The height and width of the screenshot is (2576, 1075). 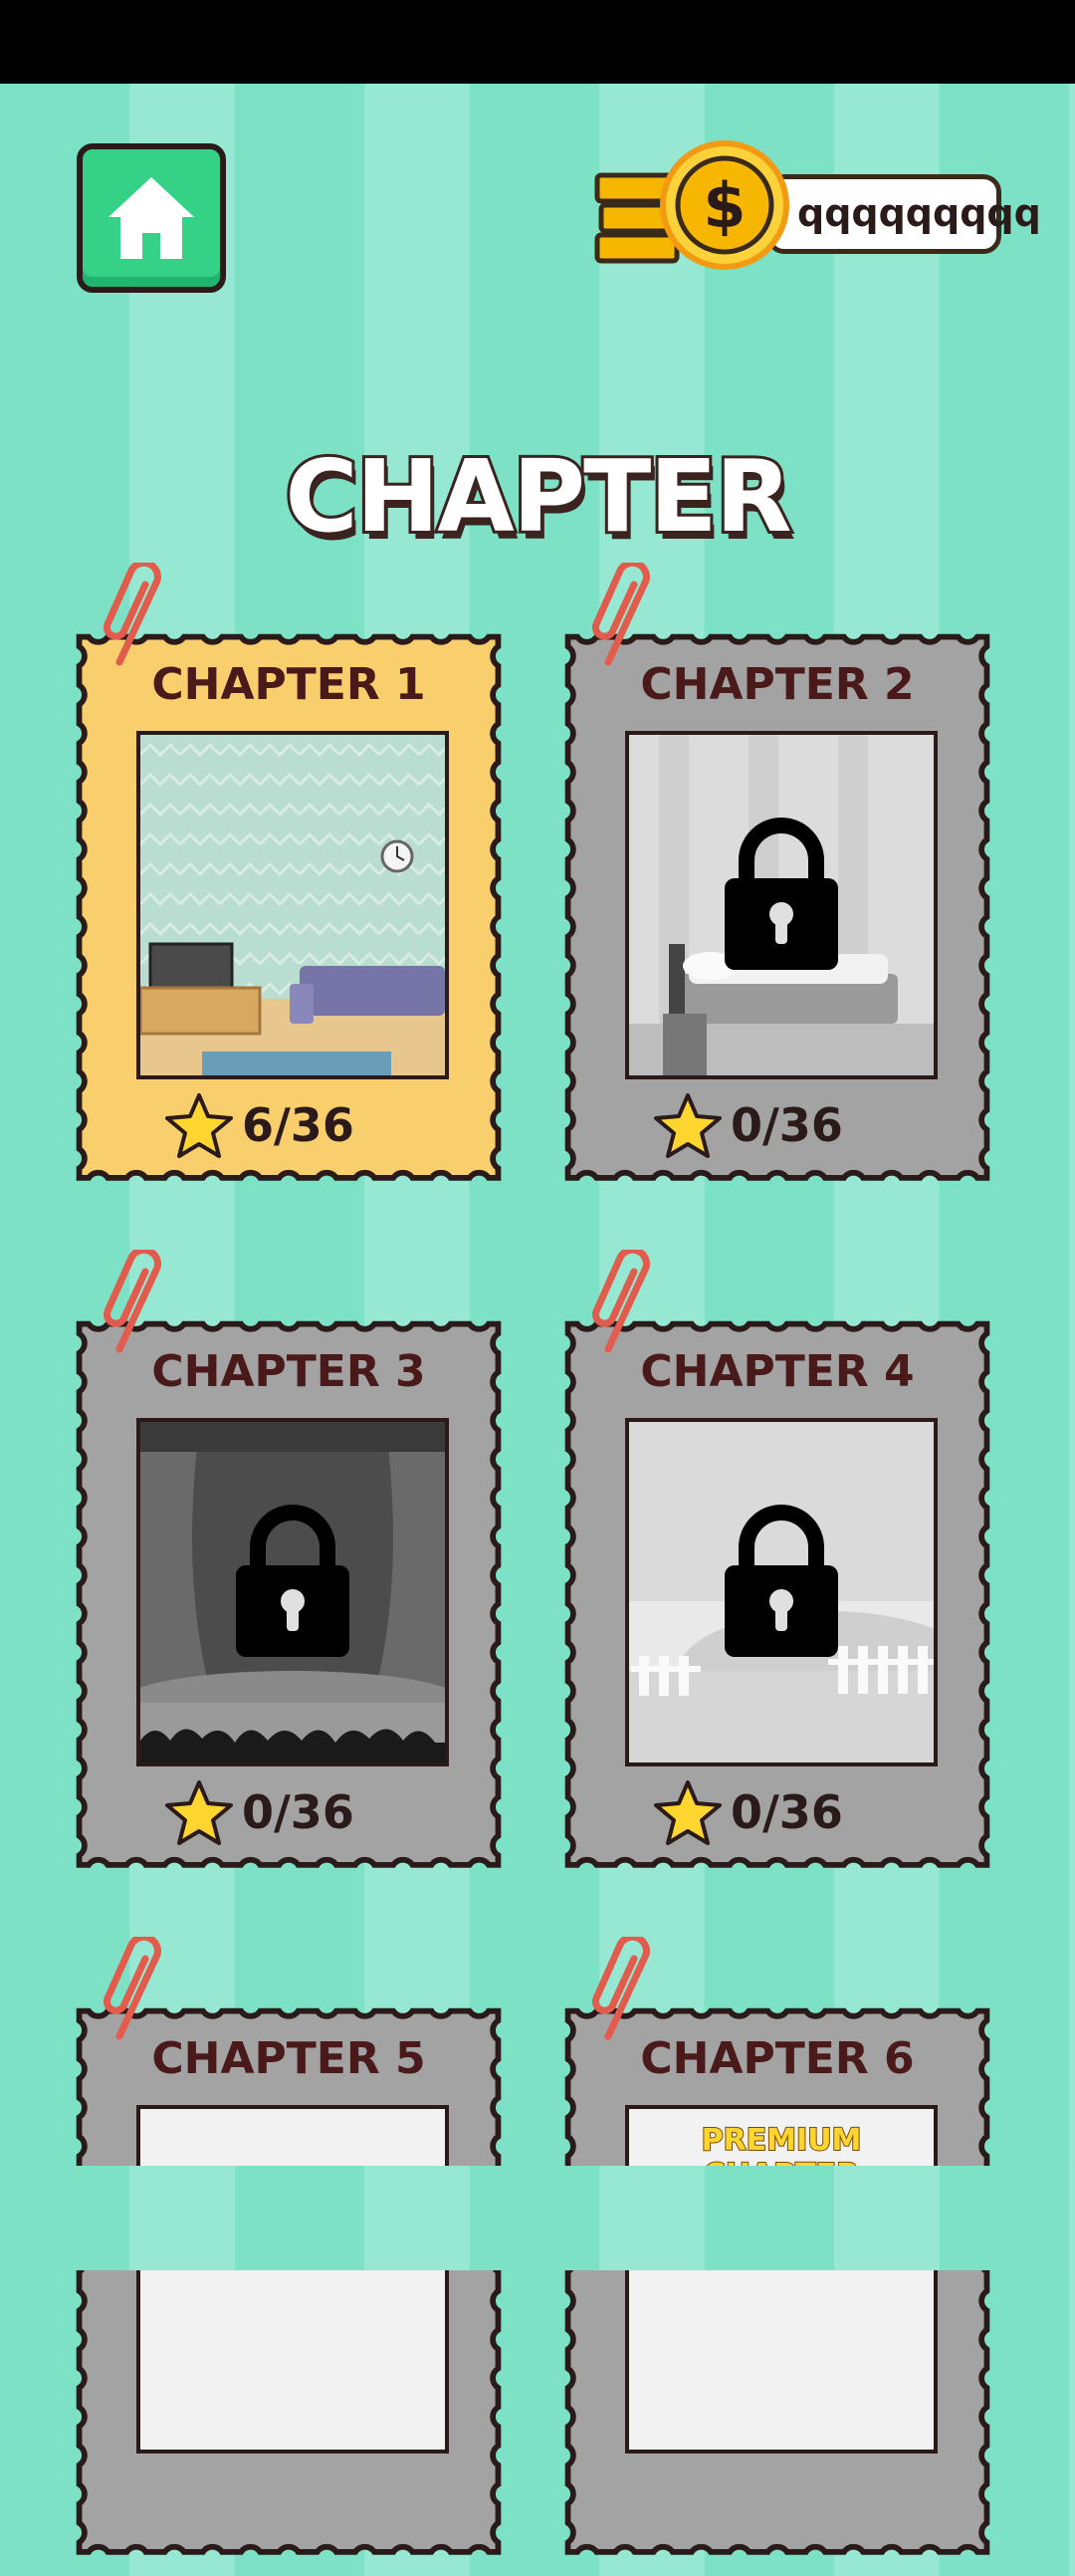 I want to click on chapter-card-5: CHAPTER 5, so click(x=289, y=2256).